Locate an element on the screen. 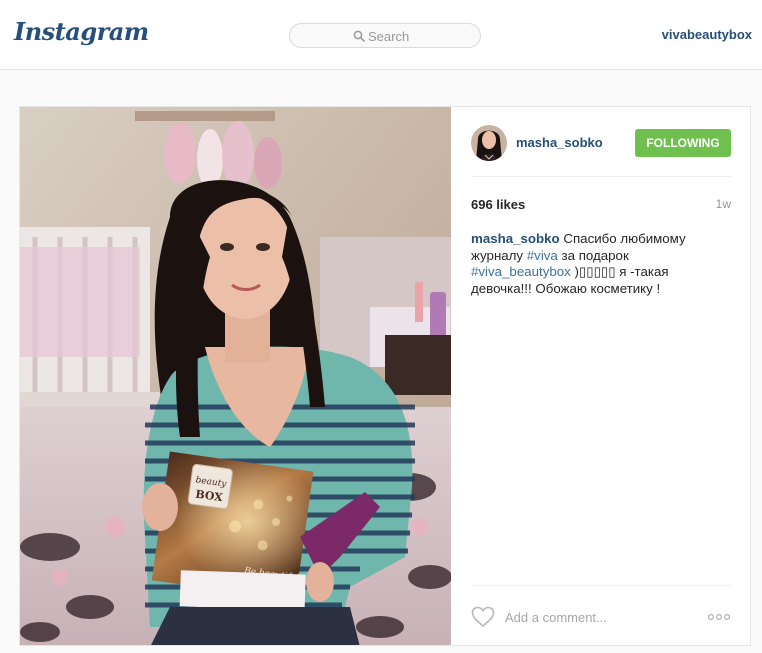 The height and width of the screenshot is (653, 762). likes-count: 696 likes is located at coordinates (498, 204).